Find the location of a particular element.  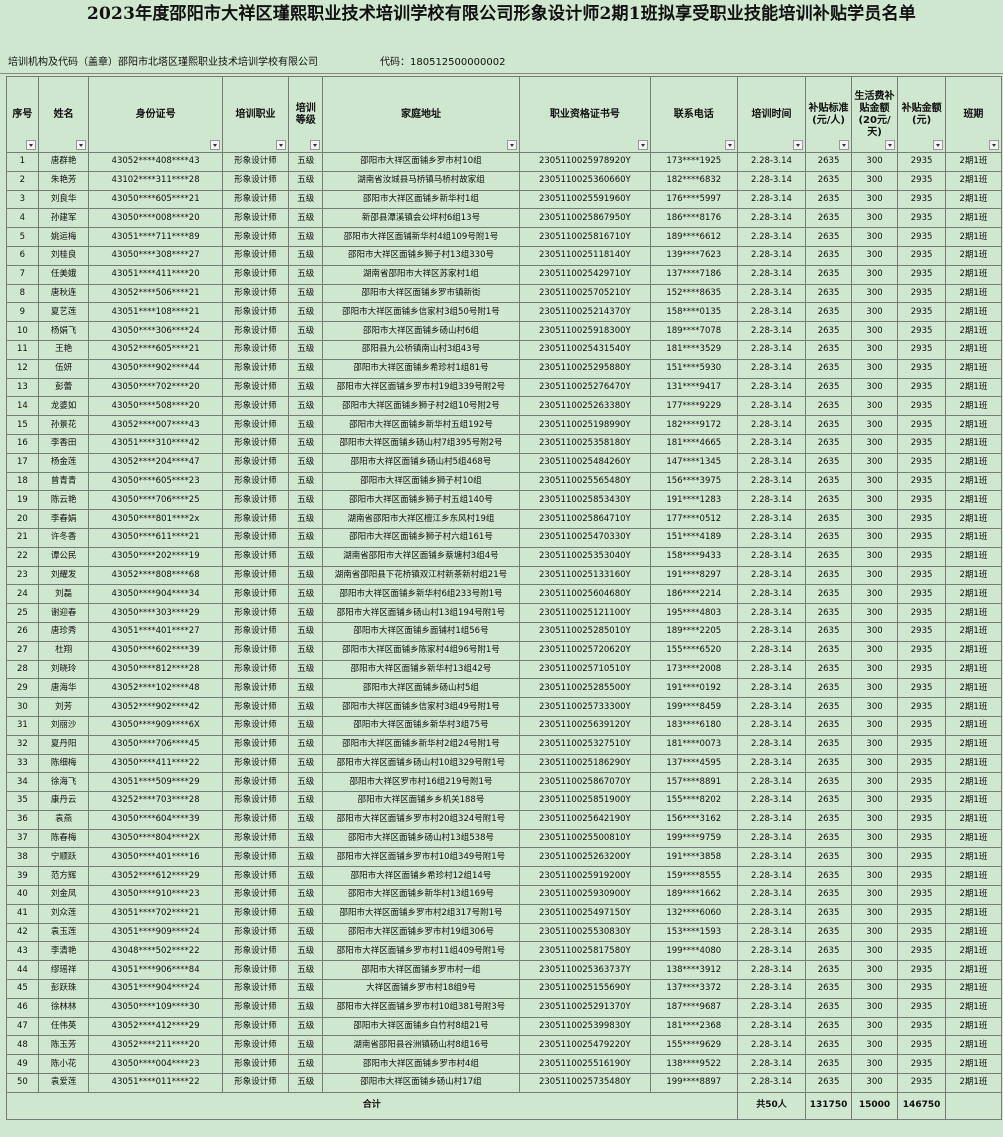

phone: 199****9759 is located at coordinates (693, 838).